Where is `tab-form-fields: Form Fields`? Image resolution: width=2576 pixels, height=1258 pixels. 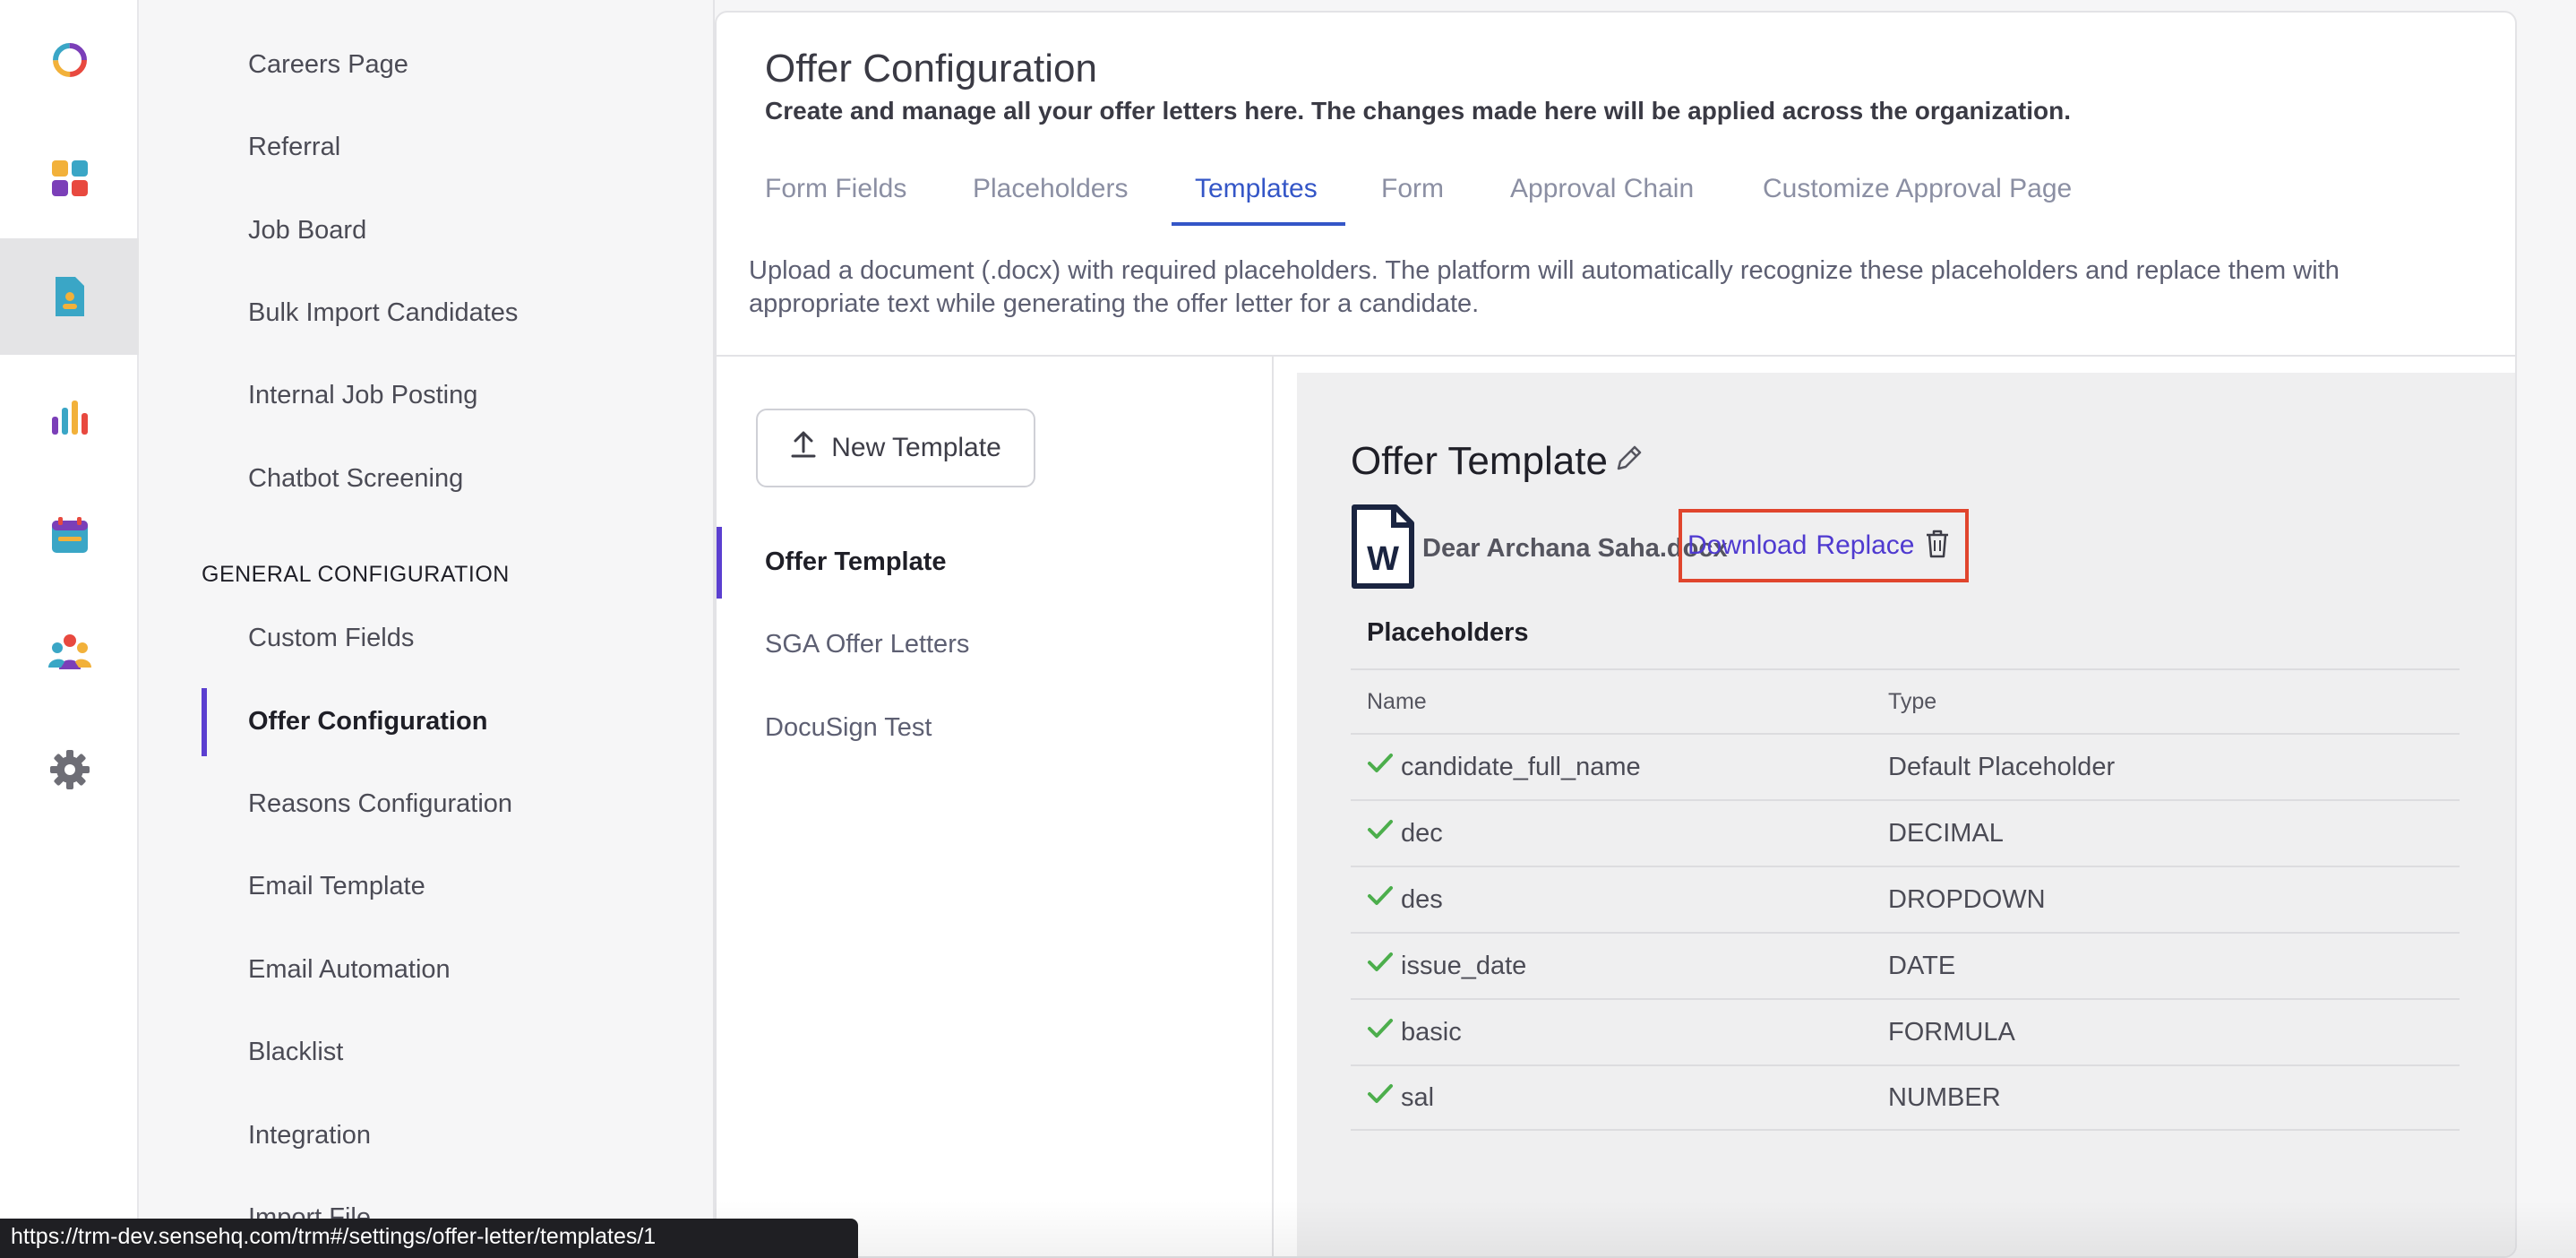 tab-form-fields: Form Fields is located at coordinates (835, 189).